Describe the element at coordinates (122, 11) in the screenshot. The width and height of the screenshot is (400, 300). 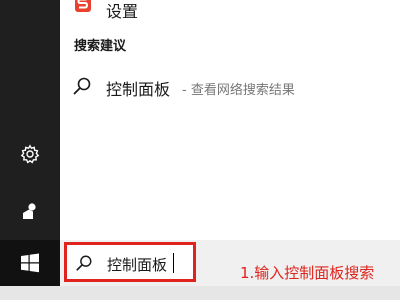
I see `settings-result-label: 设置` at that location.